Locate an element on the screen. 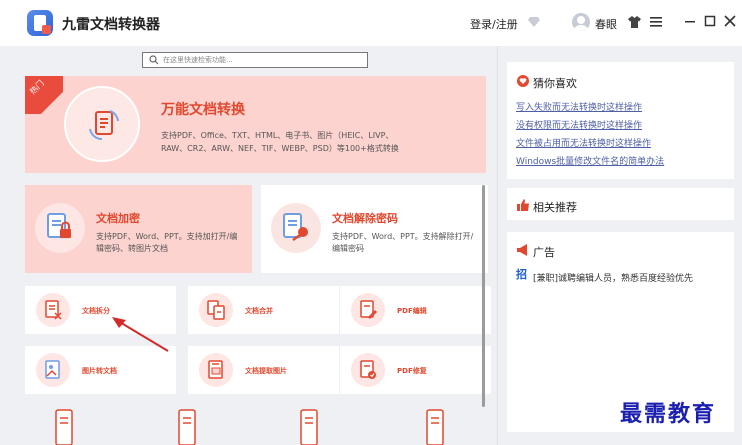  heart-icon is located at coordinates (523, 81).